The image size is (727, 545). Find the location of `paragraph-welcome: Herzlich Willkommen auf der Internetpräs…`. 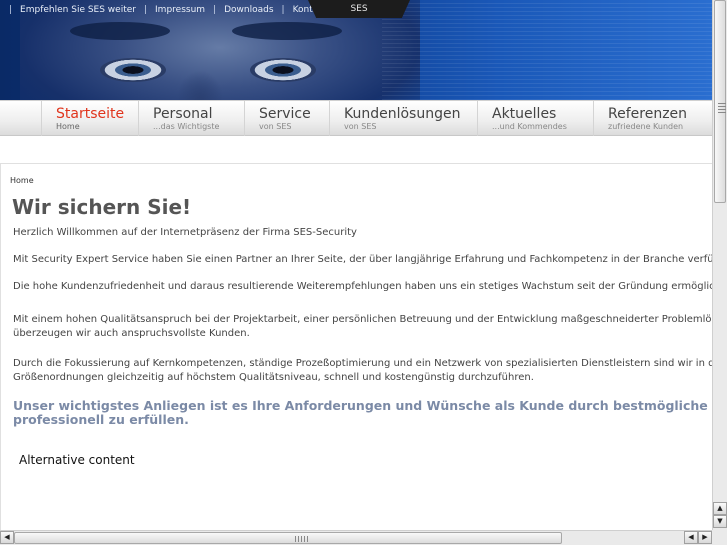

paragraph-welcome: Herzlich Willkommen auf der Internetpräs… is located at coordinates (185, 232).